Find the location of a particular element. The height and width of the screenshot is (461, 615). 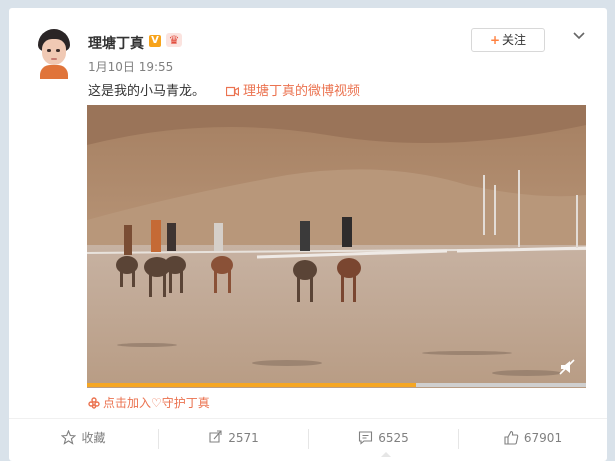

comment-active-caret is located at coordinates (386, 454).